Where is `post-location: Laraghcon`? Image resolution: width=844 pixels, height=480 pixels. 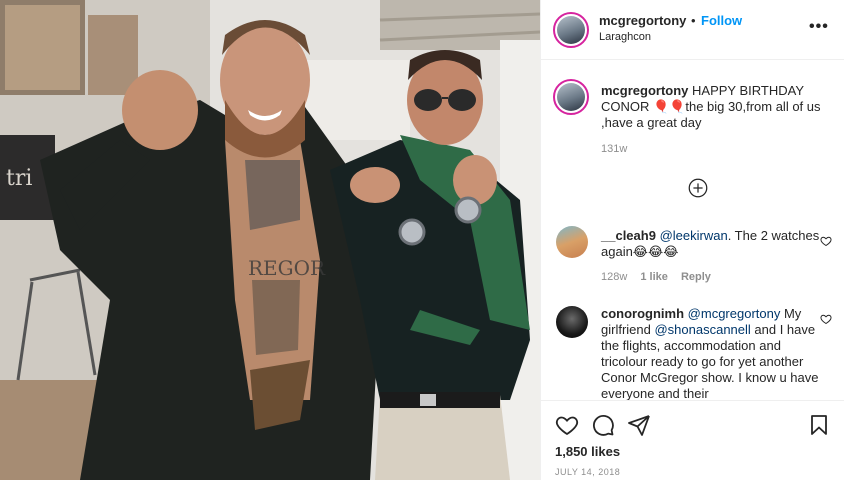 post-location: Laraghcon is located at coordinates (625, 37).